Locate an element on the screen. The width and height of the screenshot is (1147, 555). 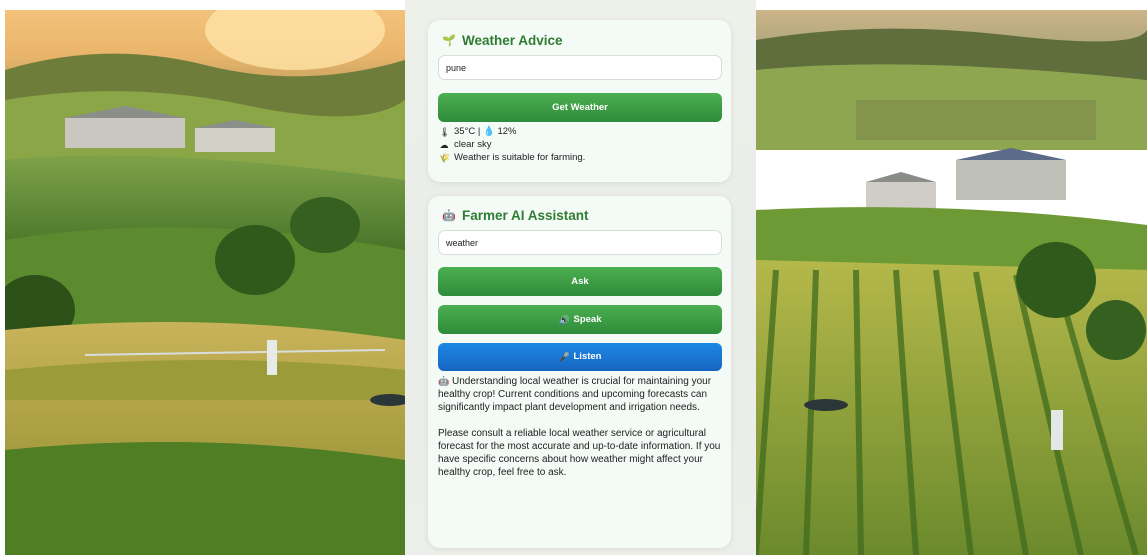
farming-advice-text: Weather is suitable for farming. is located at coordinates (520, 157).